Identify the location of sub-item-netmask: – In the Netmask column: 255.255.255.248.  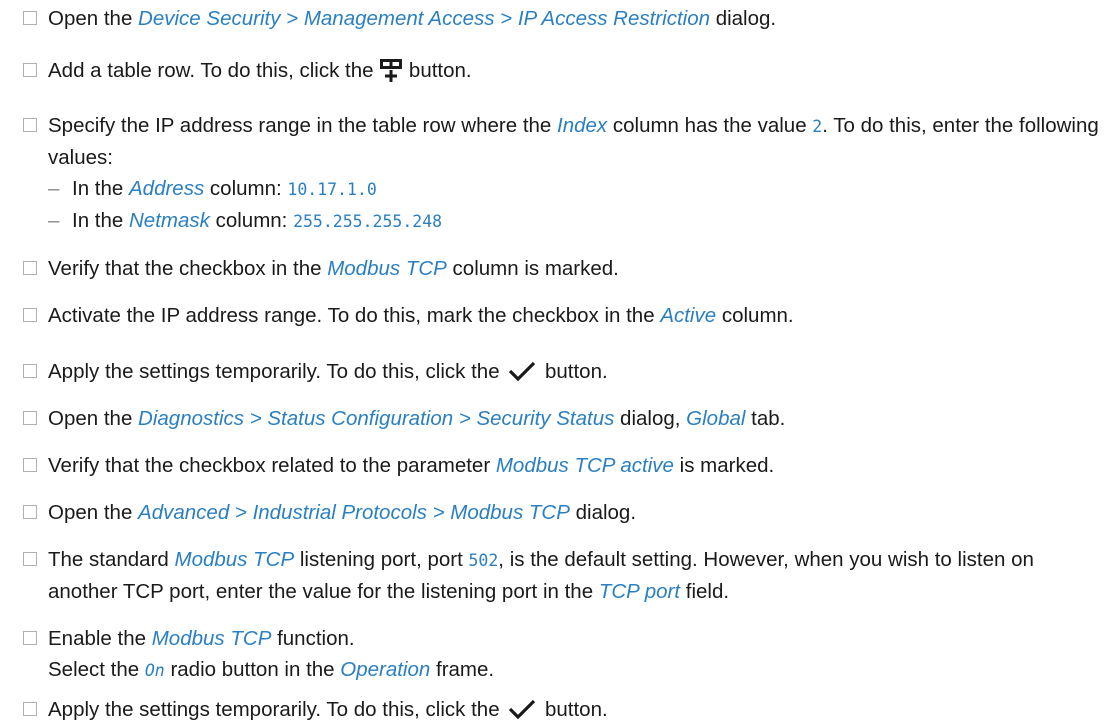
(245, 220).